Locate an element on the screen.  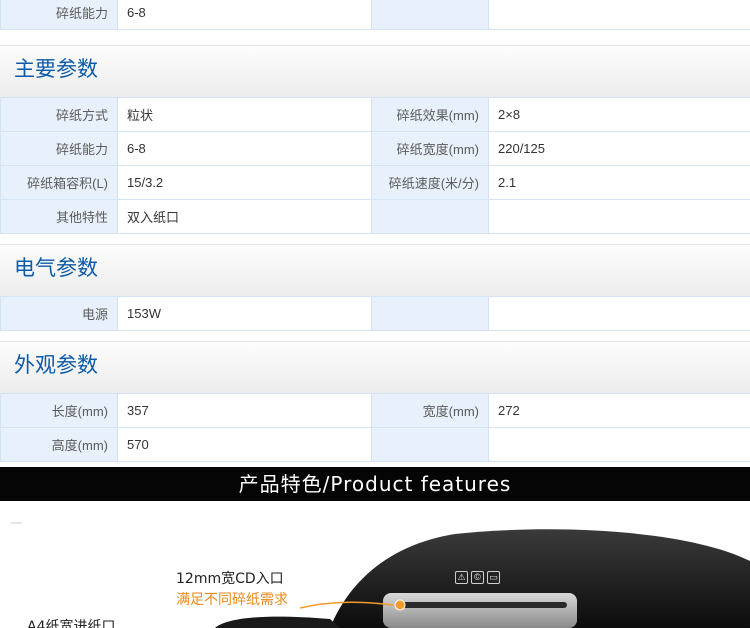
features-title: 产品特色/Product features is located at coordinates (375, 484).